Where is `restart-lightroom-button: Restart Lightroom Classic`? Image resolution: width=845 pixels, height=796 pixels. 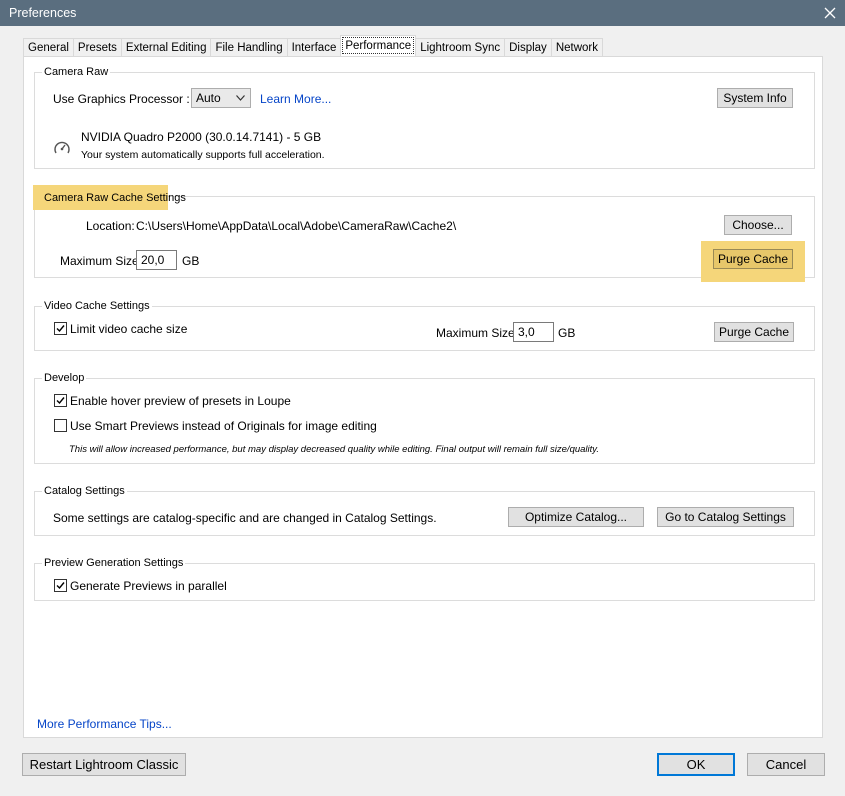
restart-lightroom-button: Restart Lightroom Classic is located at coordinates (104, 764).